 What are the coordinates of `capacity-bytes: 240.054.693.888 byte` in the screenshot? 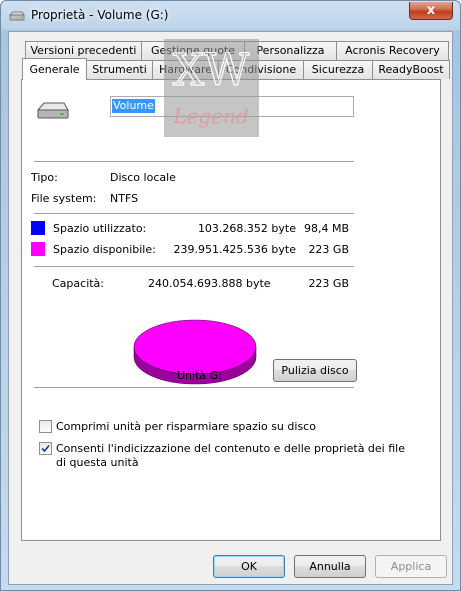 It's located at (209, 283).